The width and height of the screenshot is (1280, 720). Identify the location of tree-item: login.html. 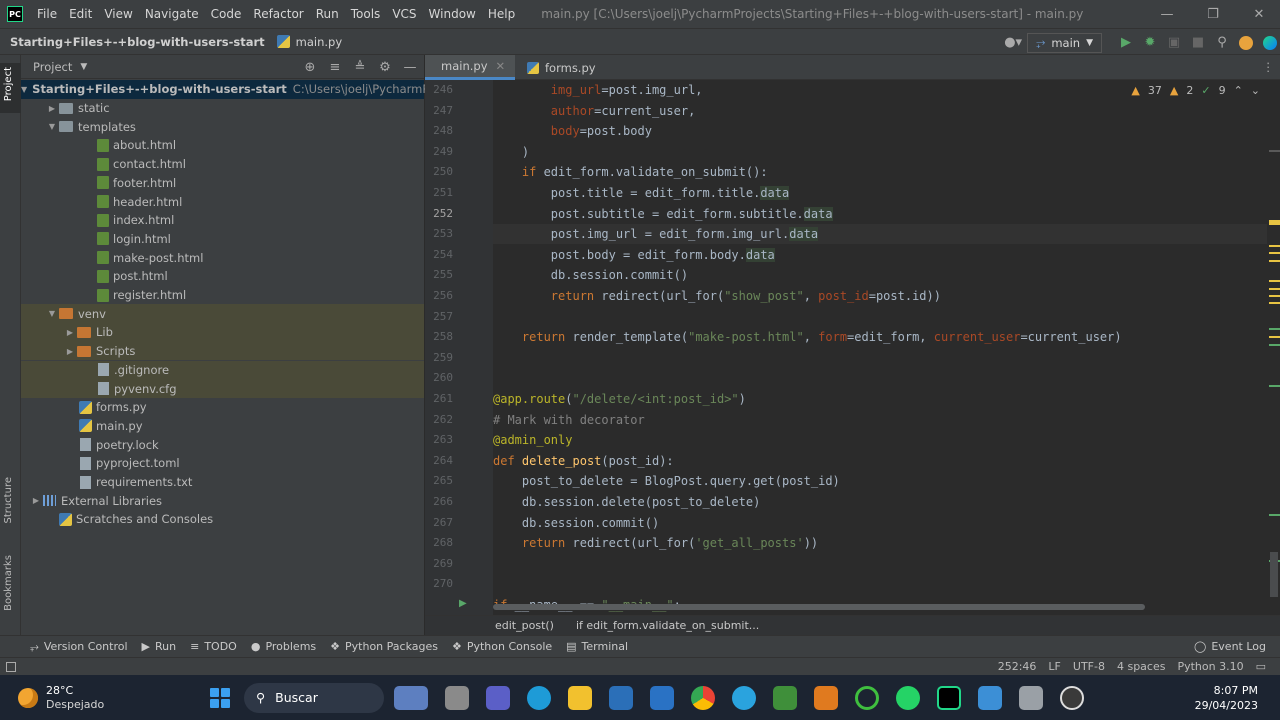
(222, 239).